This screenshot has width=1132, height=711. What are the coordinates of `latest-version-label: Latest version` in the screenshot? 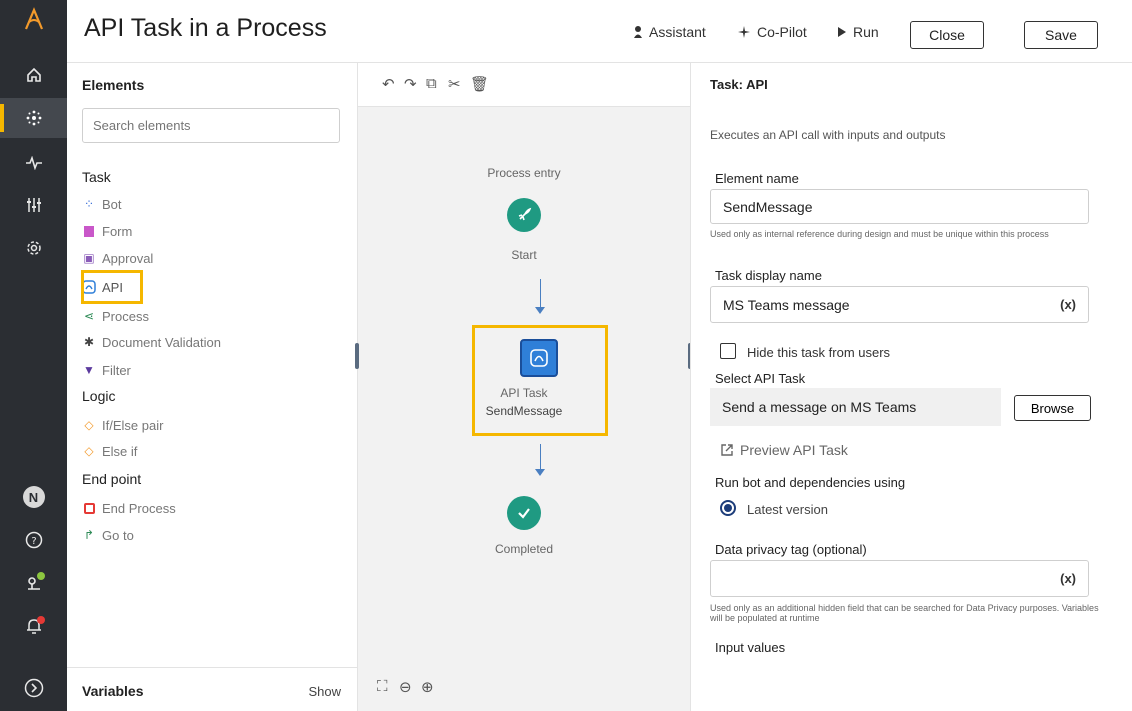 It's located at (787, 509).